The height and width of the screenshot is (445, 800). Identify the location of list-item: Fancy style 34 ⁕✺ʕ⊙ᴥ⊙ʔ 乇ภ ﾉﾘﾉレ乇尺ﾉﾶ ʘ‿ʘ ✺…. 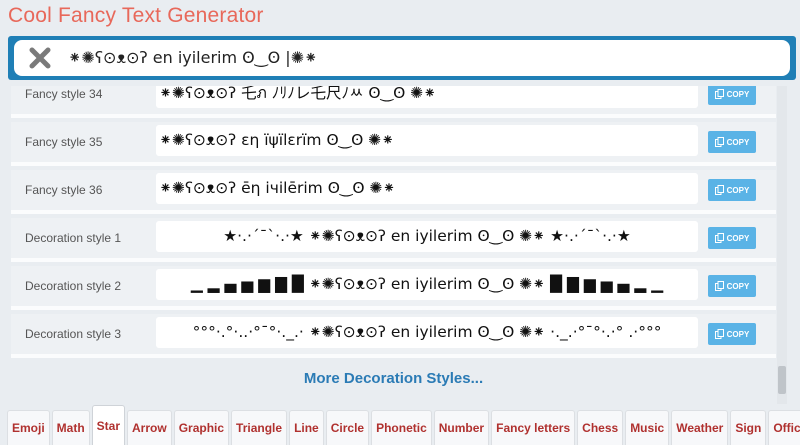
(393, 102).